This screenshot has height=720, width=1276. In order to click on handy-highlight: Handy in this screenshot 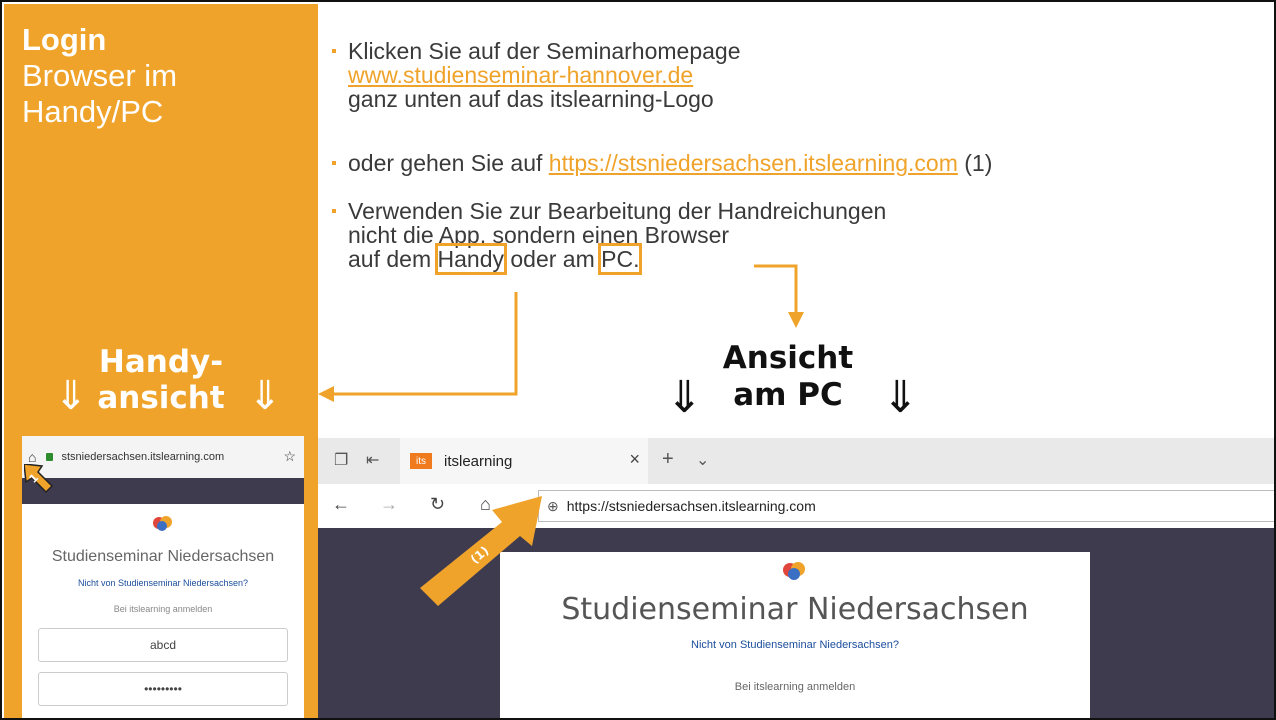, I will do `click(471, 259)`.